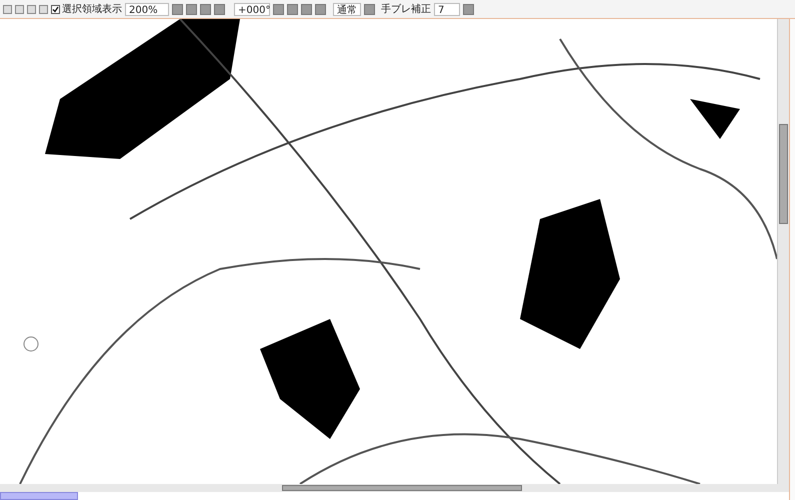  What do you see at coordinates (402, 488) in the screenshot?
I see `horizontal-scrollbar-thumb` at bounding box center [402, 488].